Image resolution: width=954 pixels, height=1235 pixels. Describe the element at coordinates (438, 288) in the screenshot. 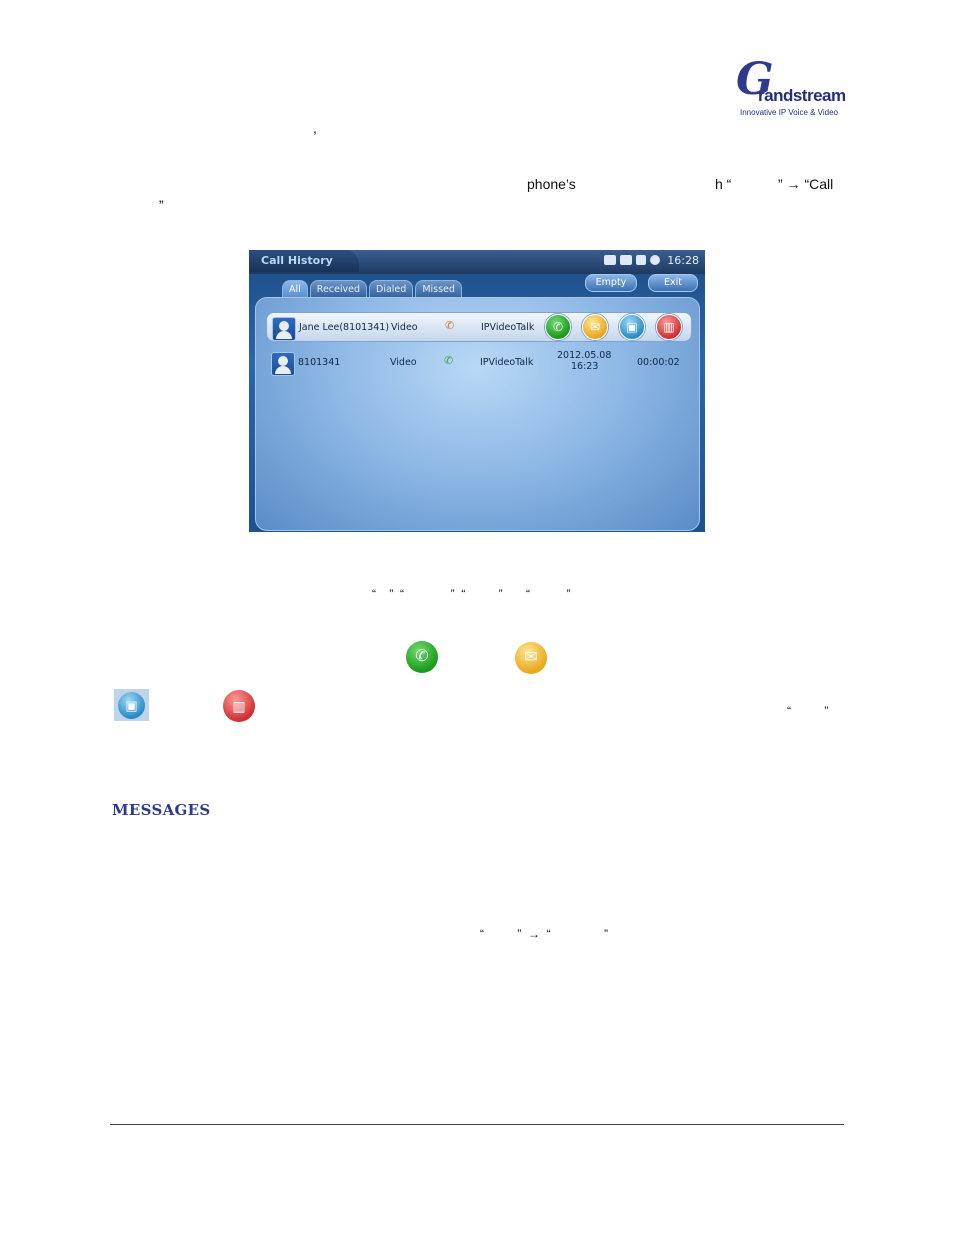

I see `tab-missed: Missed` at that location.